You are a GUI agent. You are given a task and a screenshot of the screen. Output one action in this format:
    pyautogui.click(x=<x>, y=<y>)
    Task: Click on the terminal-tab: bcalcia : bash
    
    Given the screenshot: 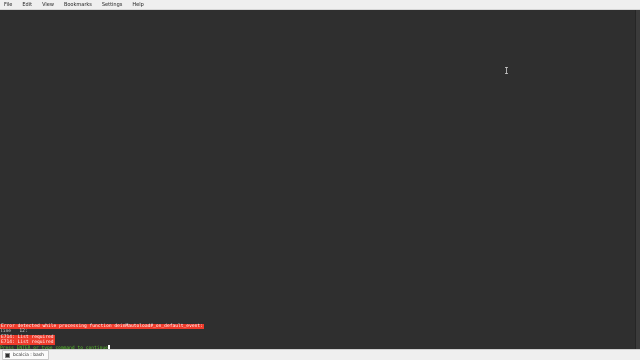 What is the action you would take?
    pyautogui.click(x=26, y=355)
    